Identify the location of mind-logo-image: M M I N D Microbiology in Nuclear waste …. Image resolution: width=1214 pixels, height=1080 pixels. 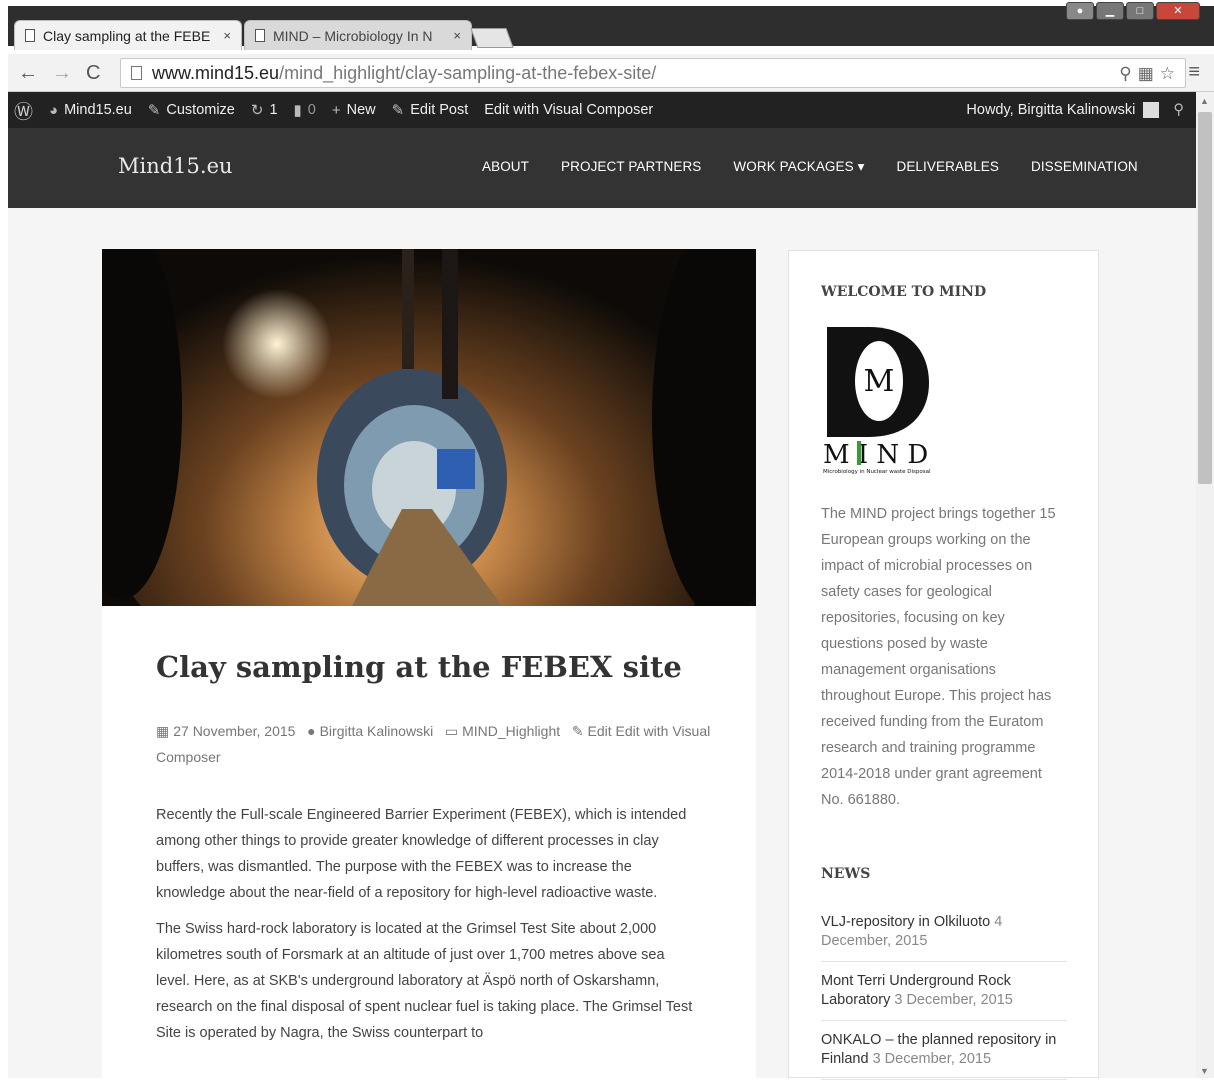
(877, 401).